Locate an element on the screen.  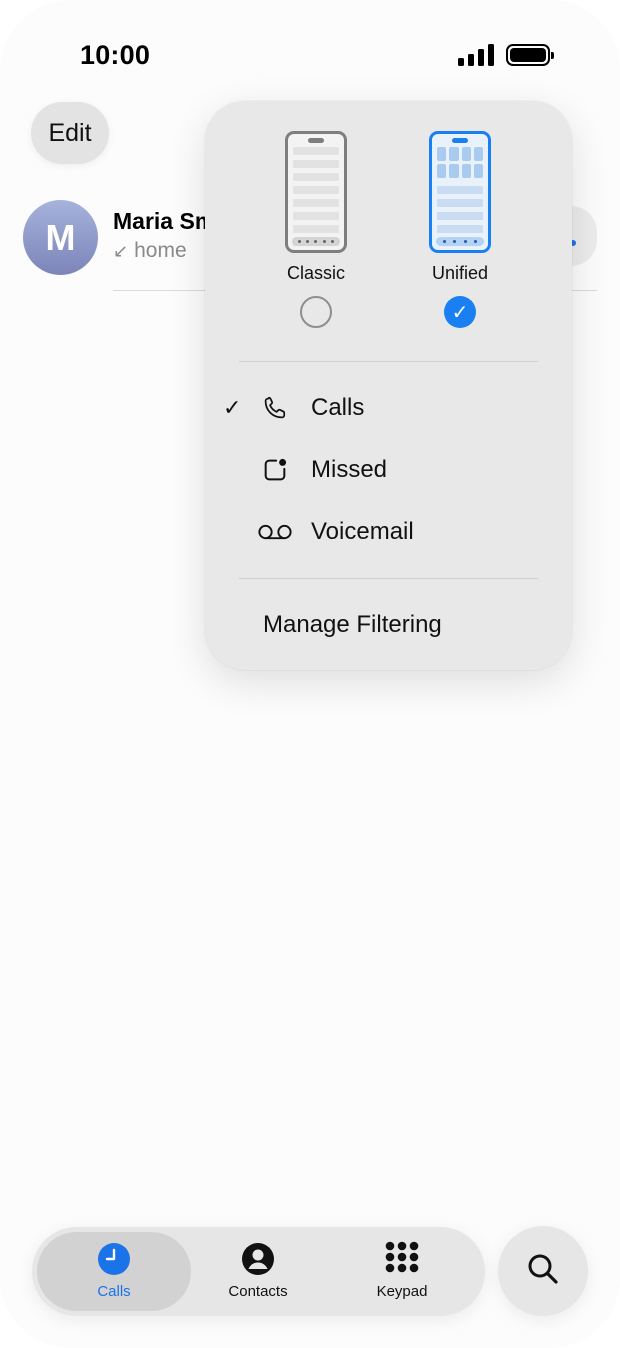
status-time: 10:00 is located at coordinates (115, 55).